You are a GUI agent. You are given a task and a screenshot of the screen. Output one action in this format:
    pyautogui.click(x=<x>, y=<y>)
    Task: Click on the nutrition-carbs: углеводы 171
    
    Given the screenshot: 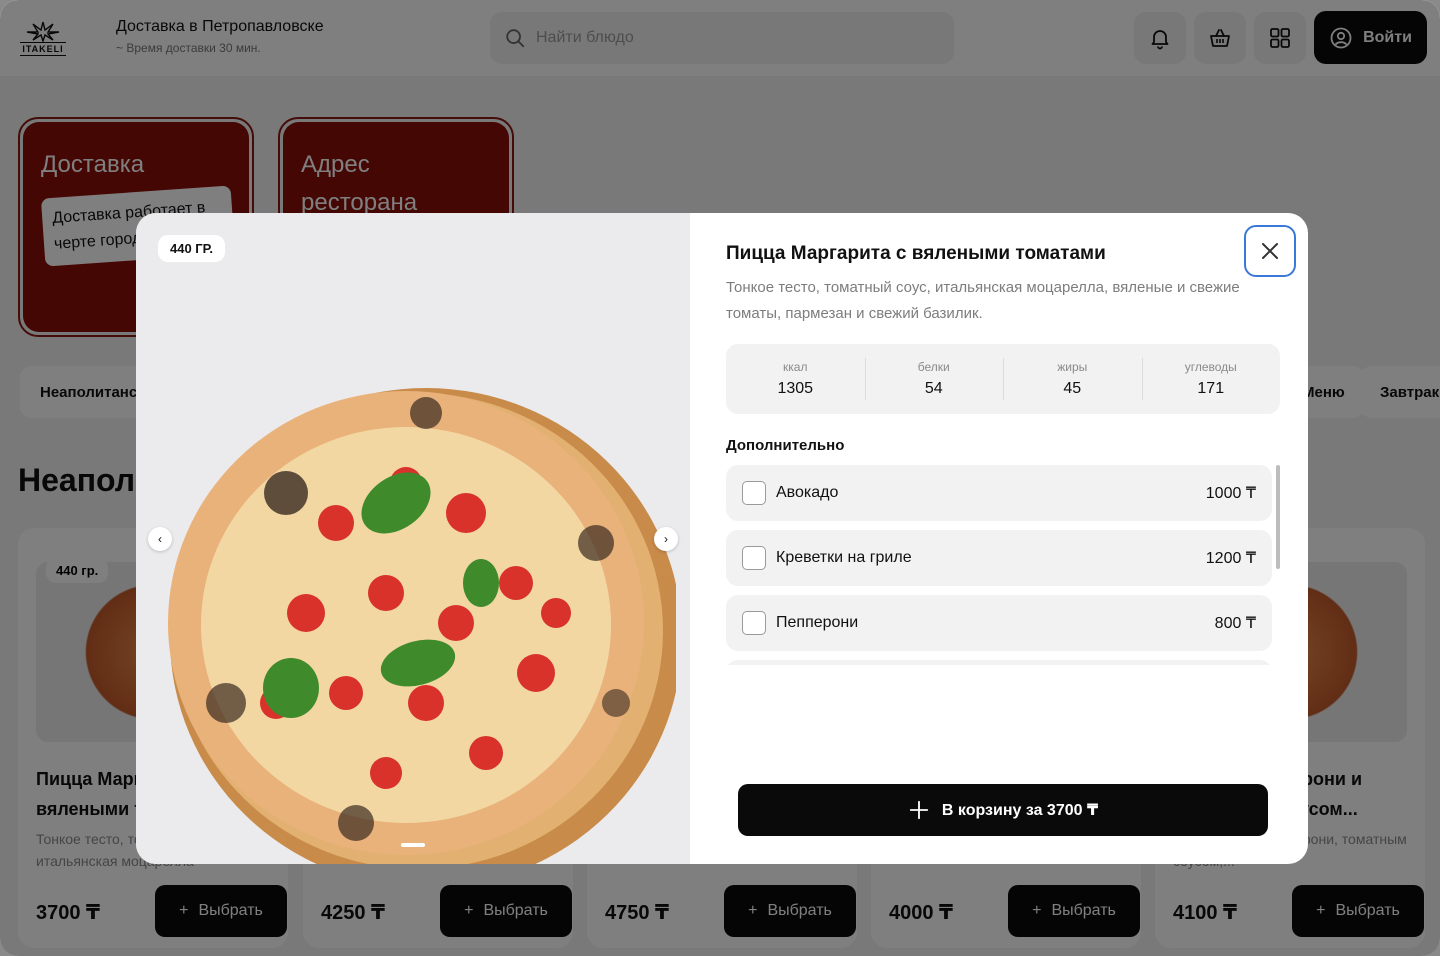 What is the action you would take?
    pyautogui.click(x=1211, y=379)
    